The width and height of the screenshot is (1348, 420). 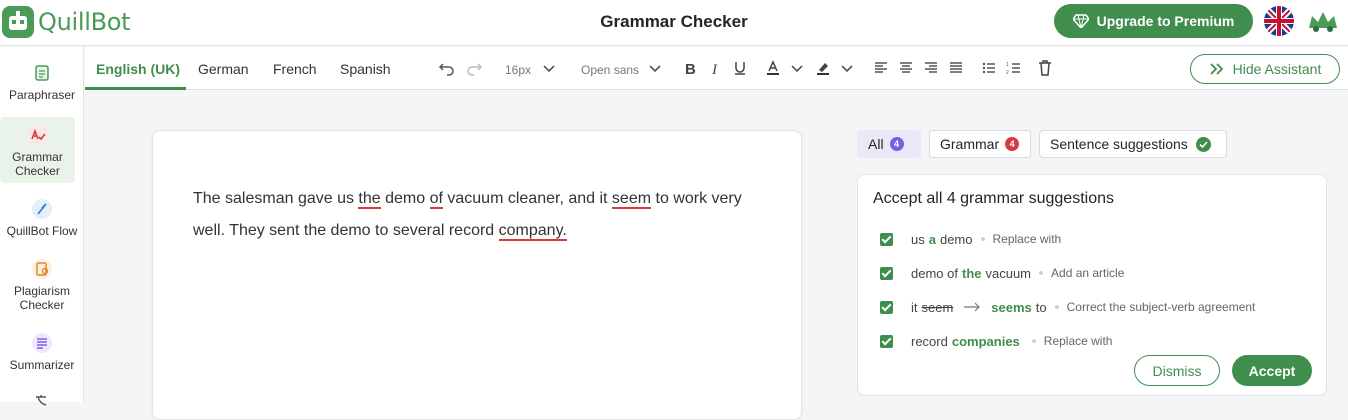 I want to click on active-tab-underline, so click(x=135, y=88).